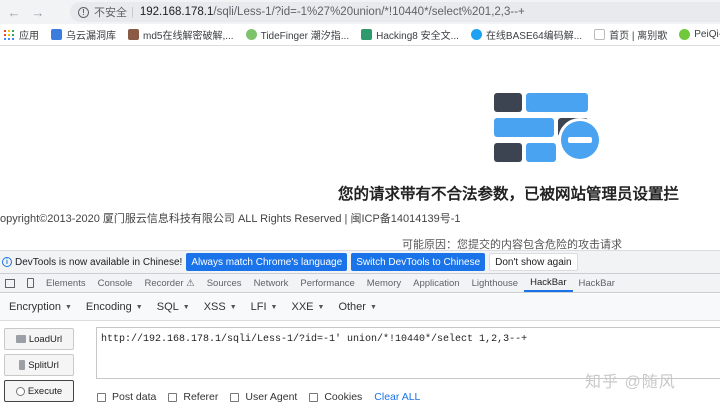  I want to click on play-icon, so click(20, 391).